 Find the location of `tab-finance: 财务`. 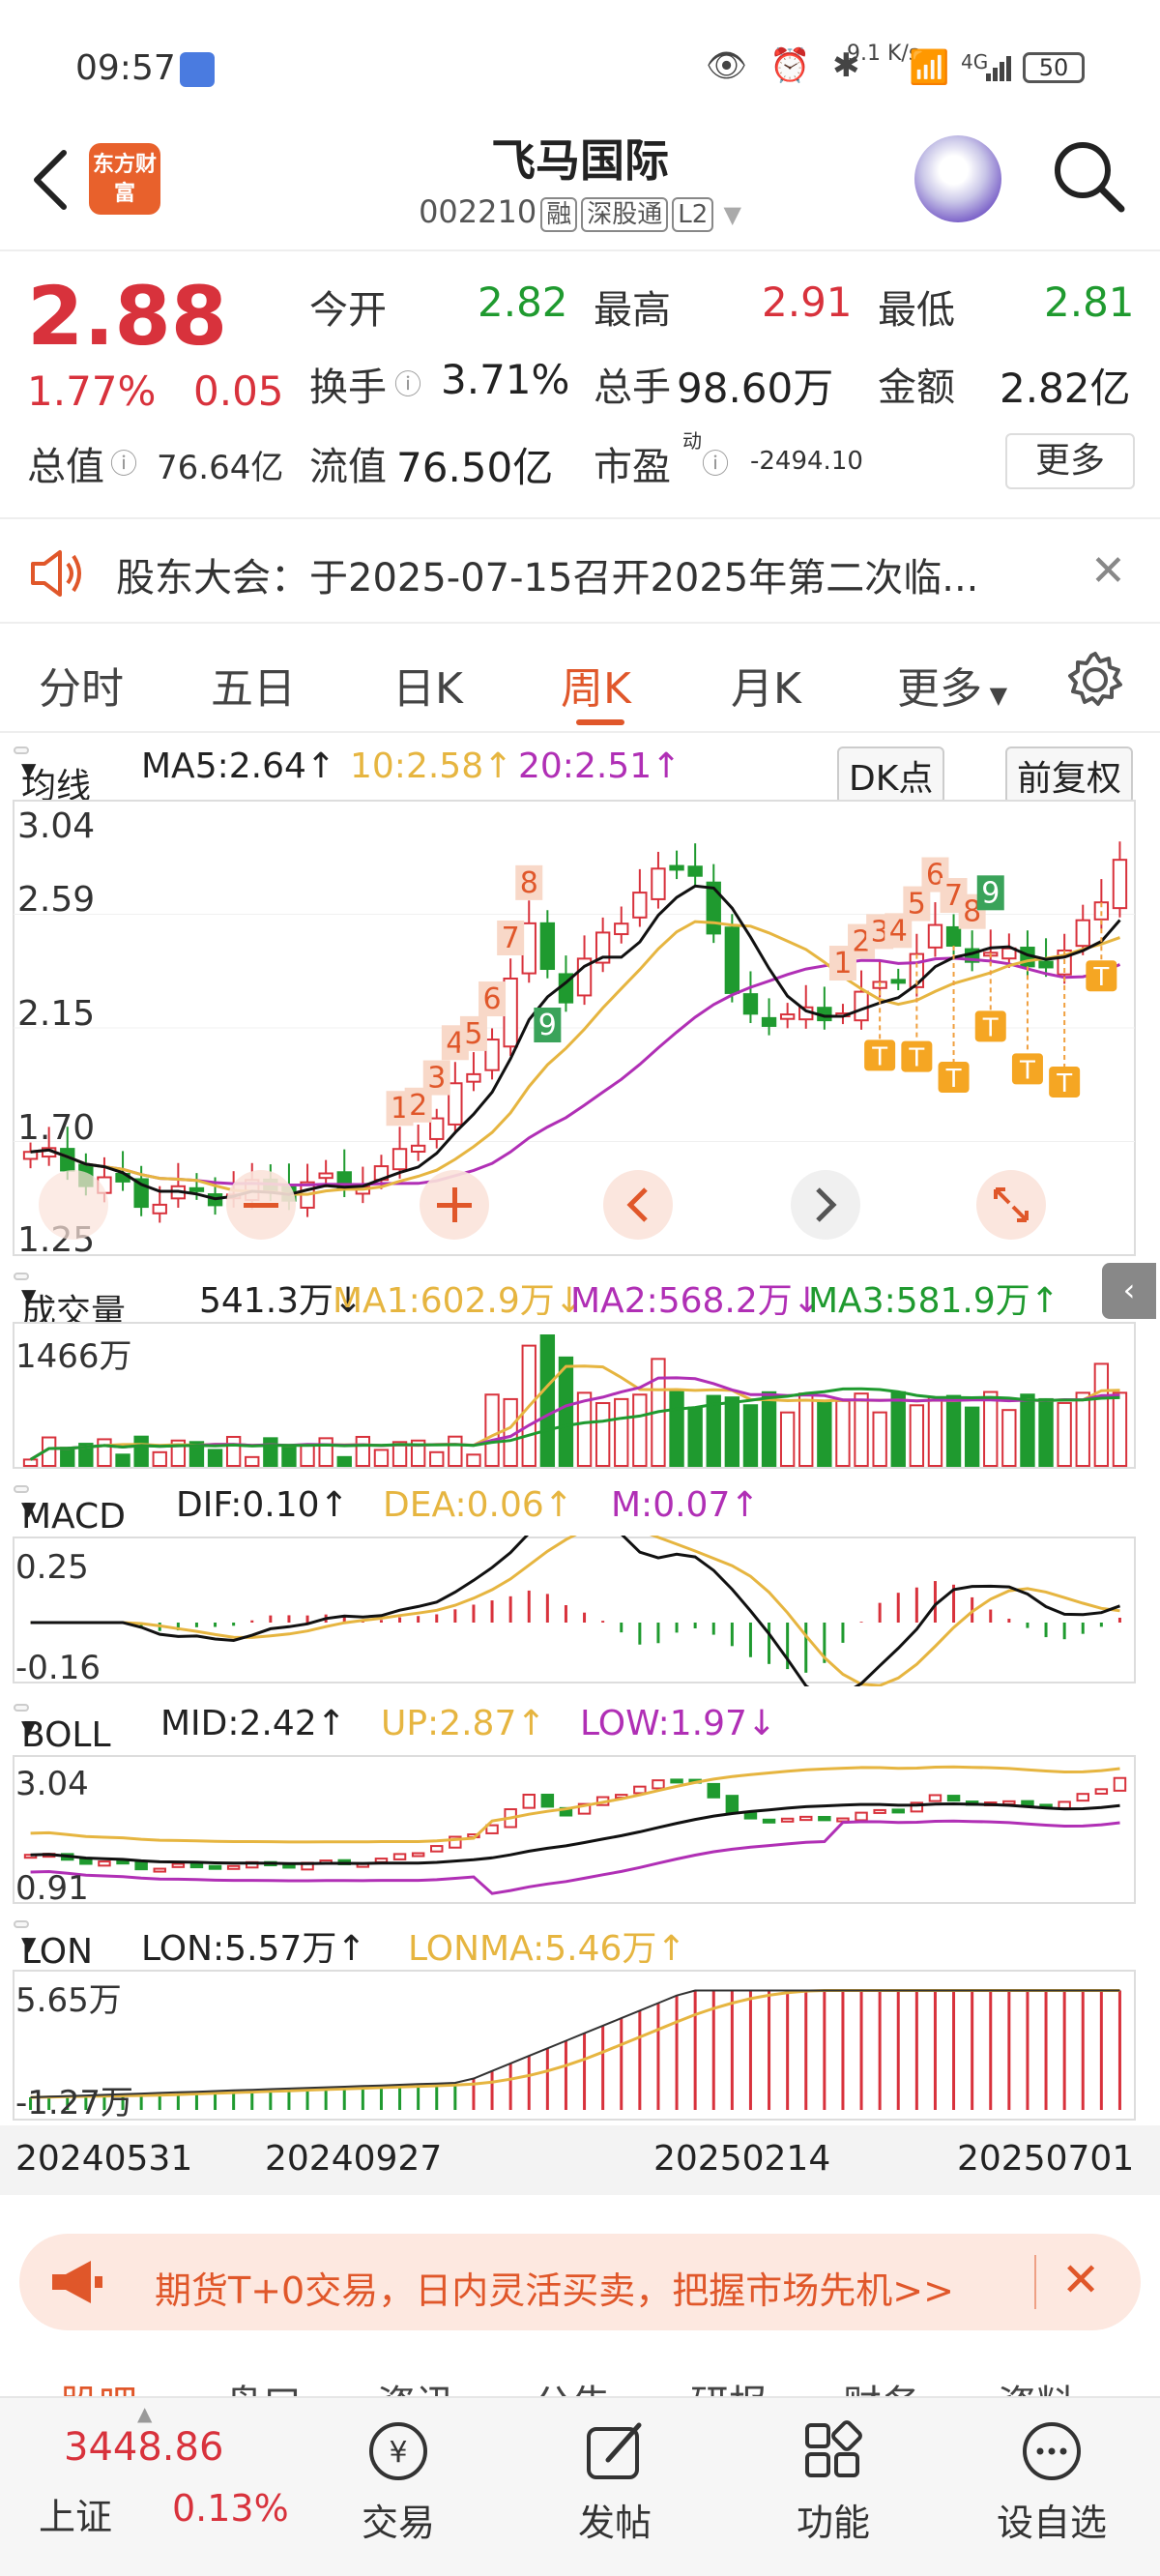

tab-finance: 财务 is located at coordinates (882, 2385).